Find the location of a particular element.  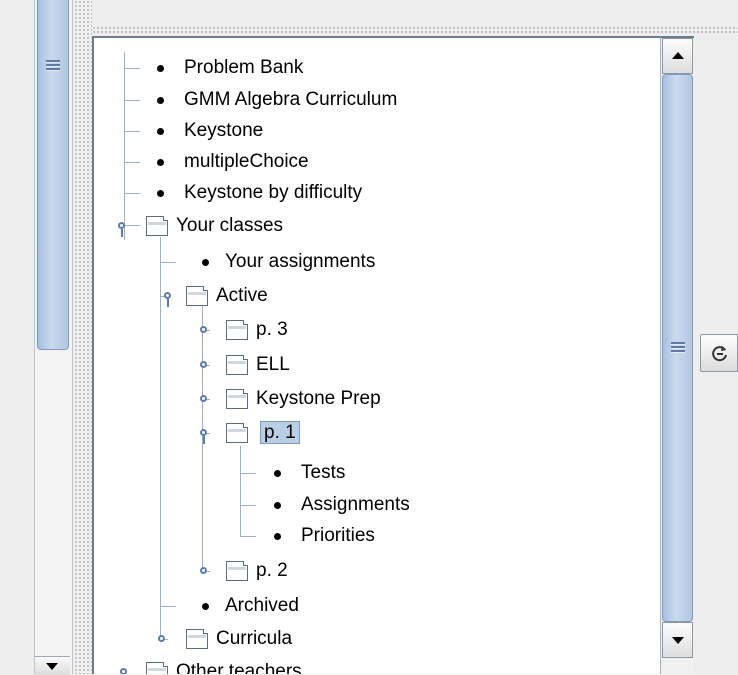

tree-scroll-up-button is located at coordinates (677, 56).